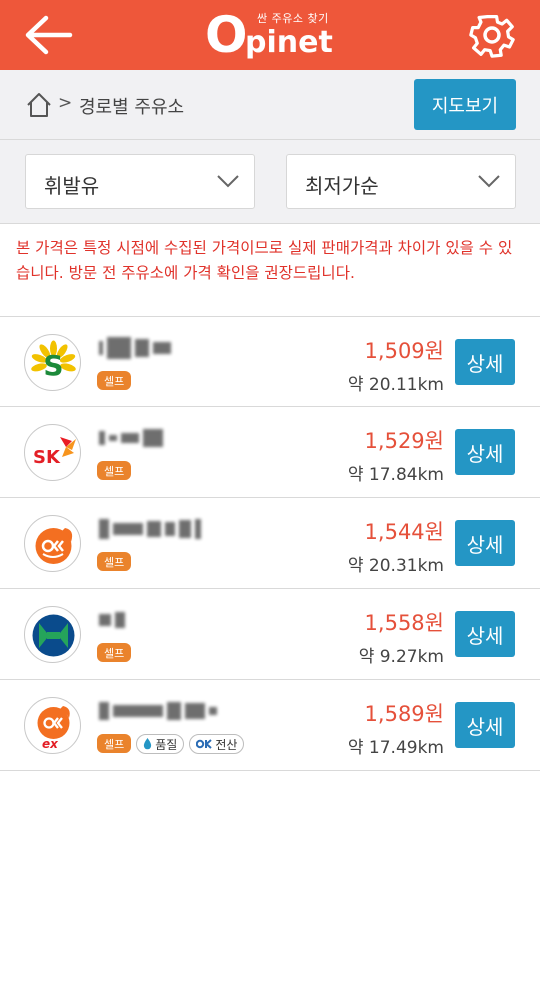 This screenshot has height=1003, width=540. What do you see at coordinates (404, 441) in the screenshot?
I see `station-price: 1,529원` at bounding box center [404, 441].